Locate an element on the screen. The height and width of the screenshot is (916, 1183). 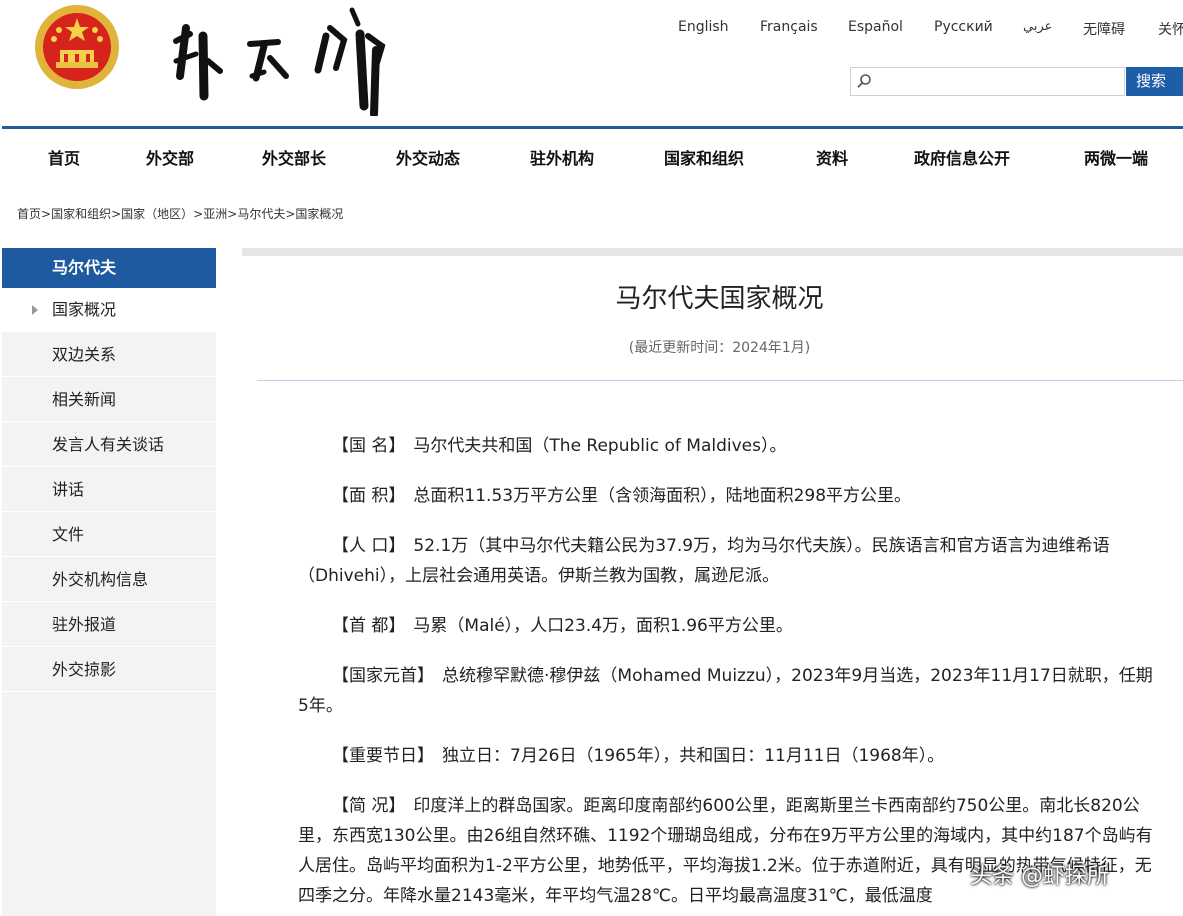
paragraph-label: 【首 都】 is located at coordinates (369, 626).